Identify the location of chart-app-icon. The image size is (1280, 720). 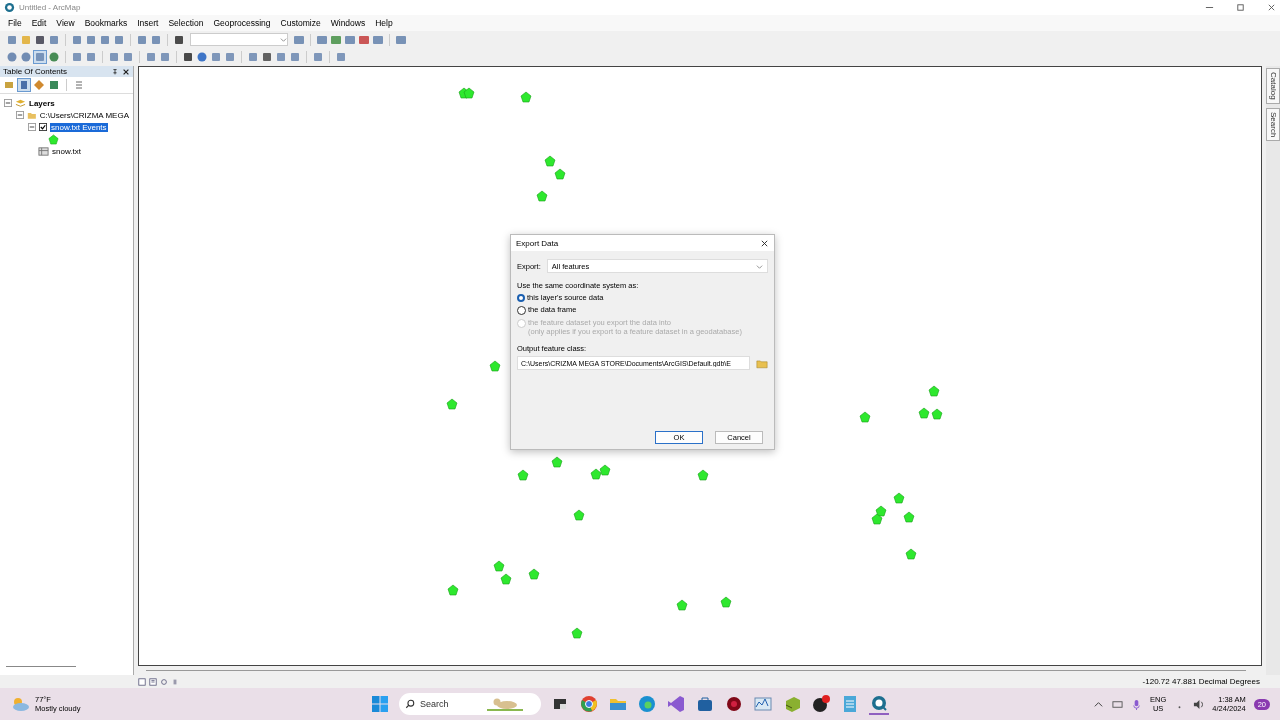
(763, 704).